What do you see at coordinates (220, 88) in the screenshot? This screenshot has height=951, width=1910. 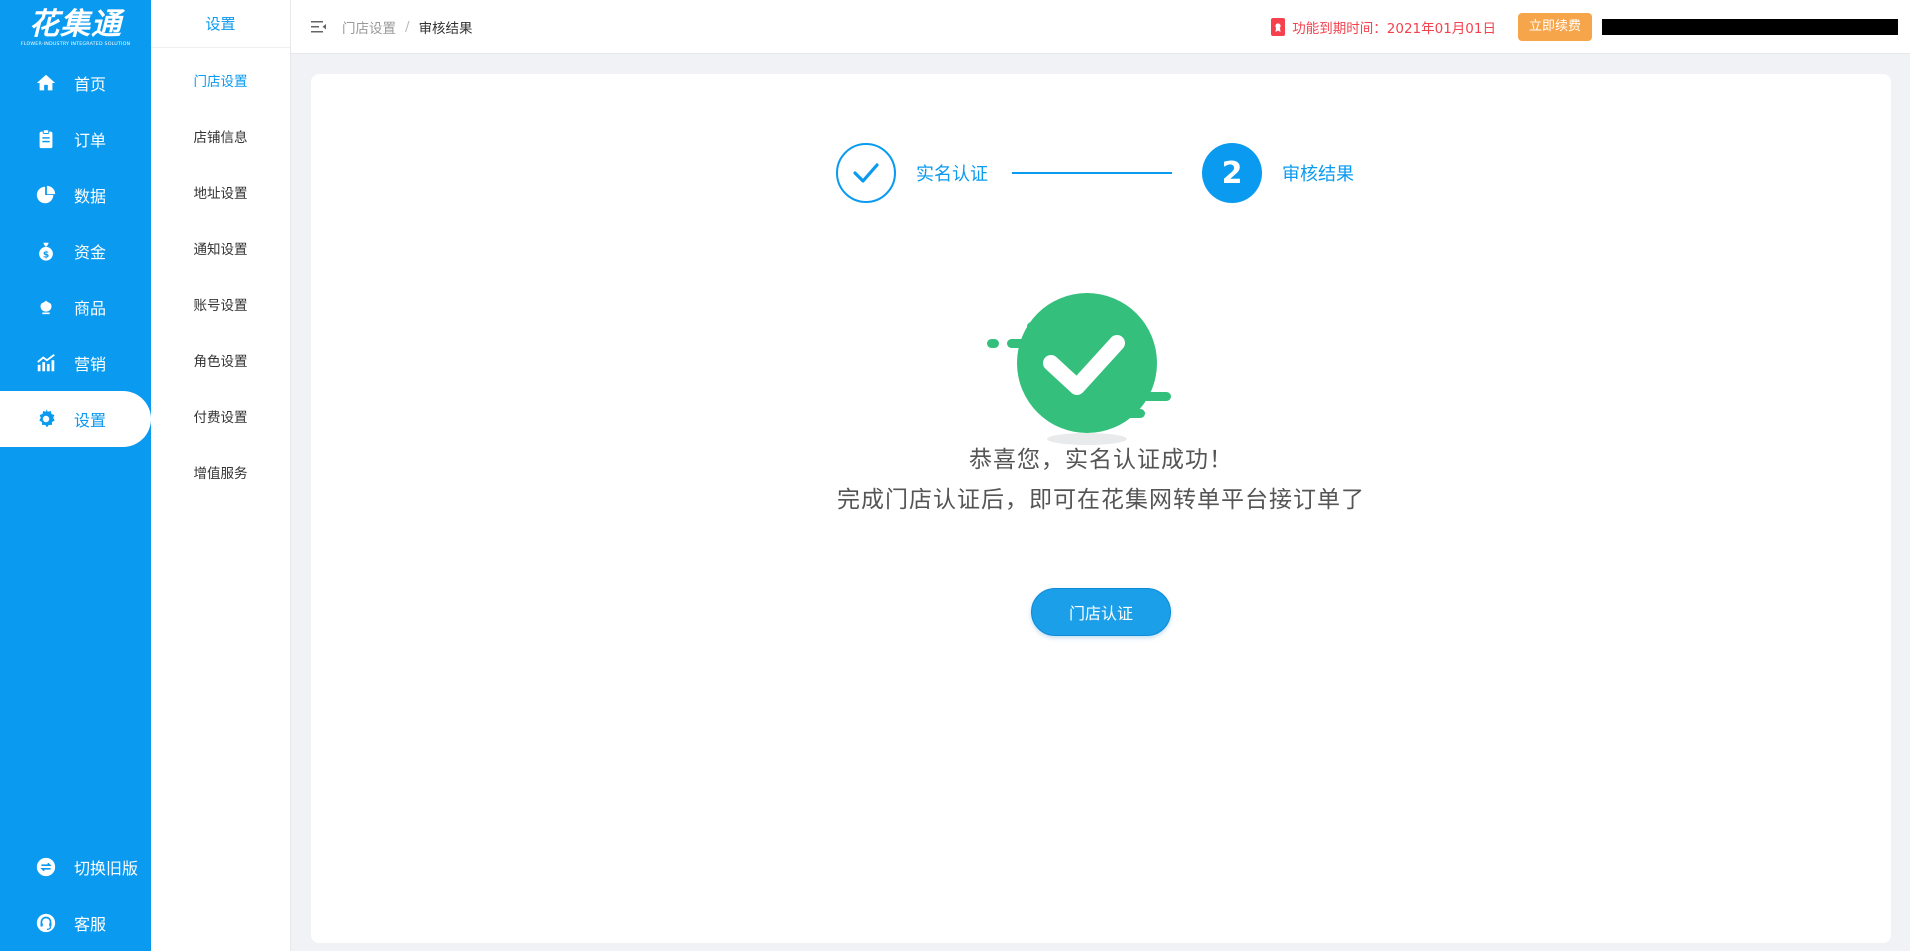 I see `sub-nav-store-settings: 门店设置` at bounding box center [220, 88].